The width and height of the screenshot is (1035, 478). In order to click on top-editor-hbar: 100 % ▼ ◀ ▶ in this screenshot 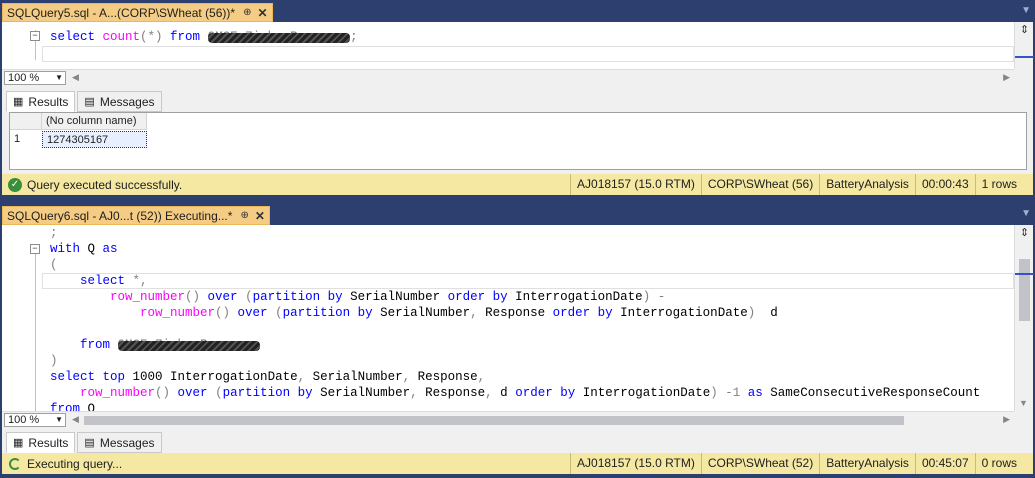, I will do `click(508, 77)`.